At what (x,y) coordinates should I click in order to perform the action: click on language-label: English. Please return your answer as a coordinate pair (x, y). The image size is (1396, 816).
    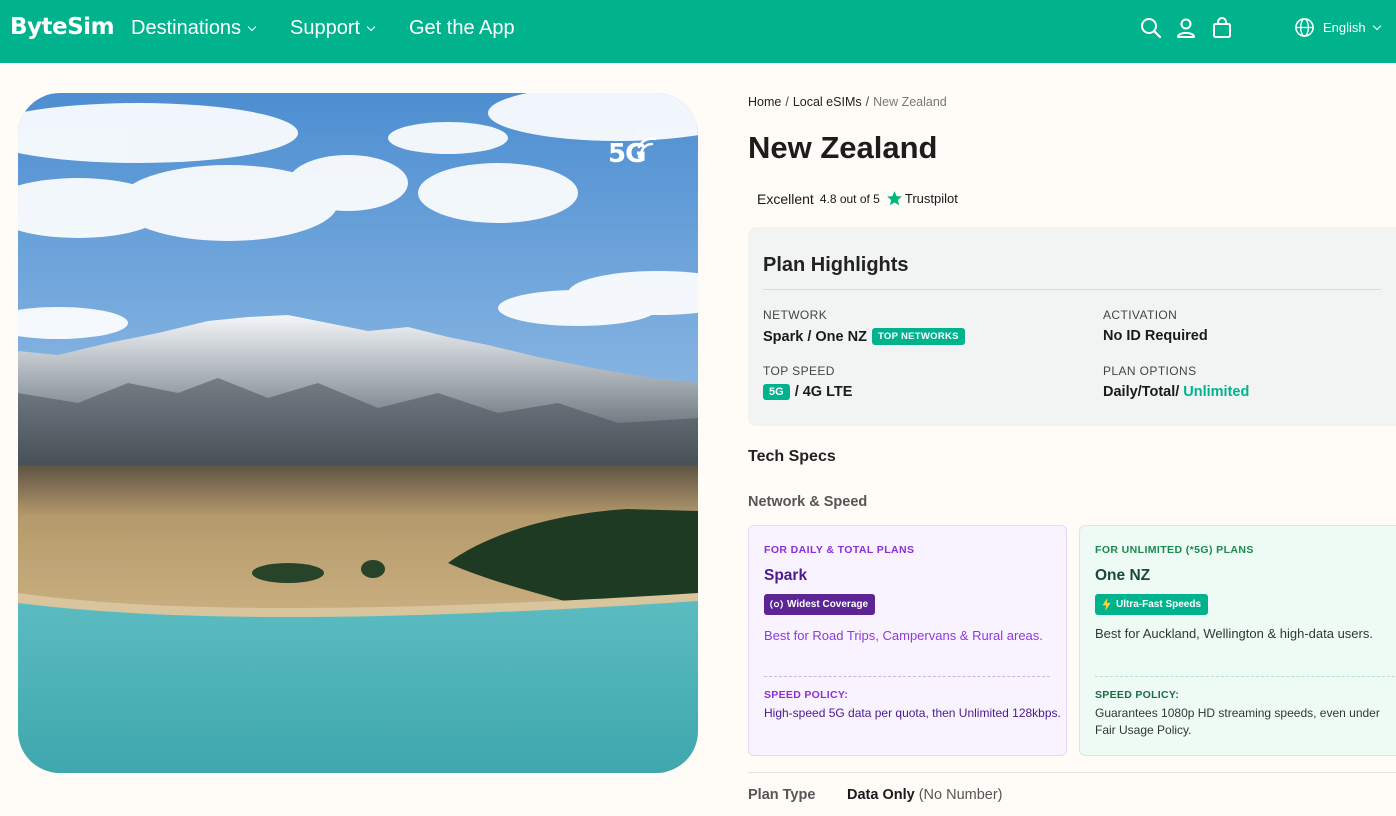
    Looking at the image, I should click on (1344, 27).